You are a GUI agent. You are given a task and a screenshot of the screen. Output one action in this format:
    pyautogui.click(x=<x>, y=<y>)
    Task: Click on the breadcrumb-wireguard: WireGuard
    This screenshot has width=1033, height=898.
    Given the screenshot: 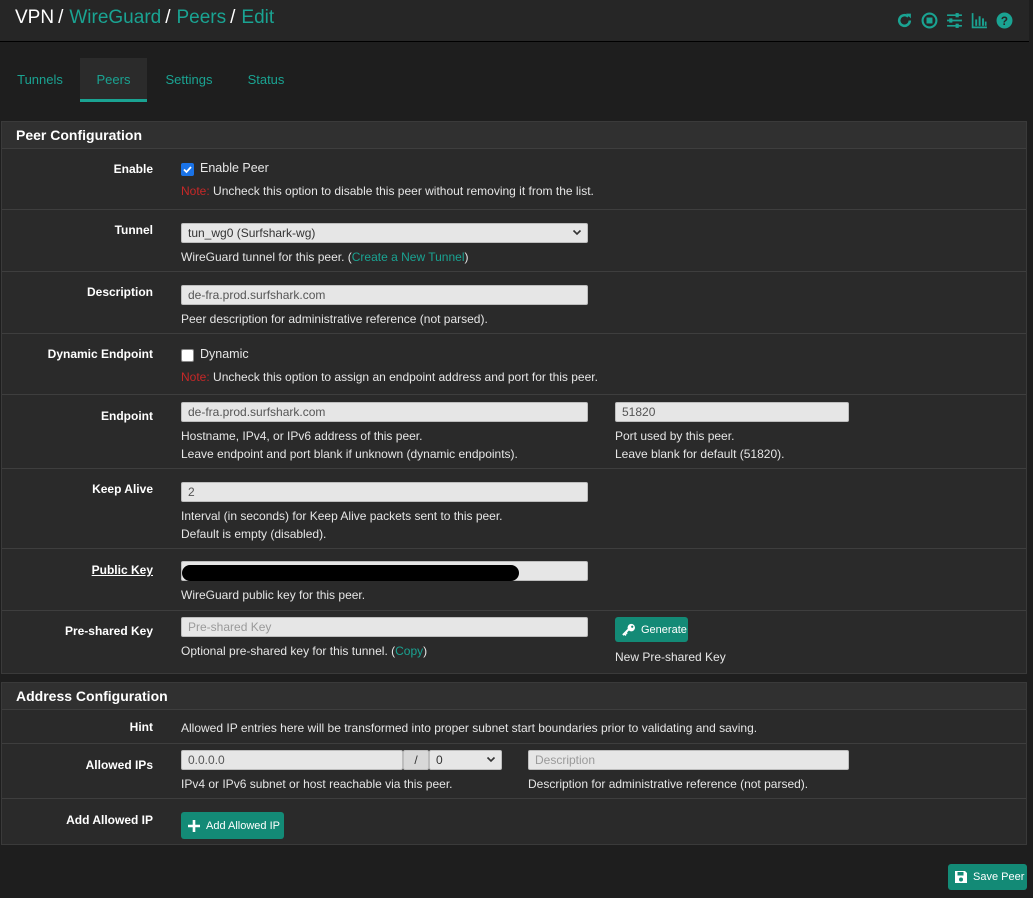 What is the action you would take?
    pyautogui.click(x=115, y=17)
    